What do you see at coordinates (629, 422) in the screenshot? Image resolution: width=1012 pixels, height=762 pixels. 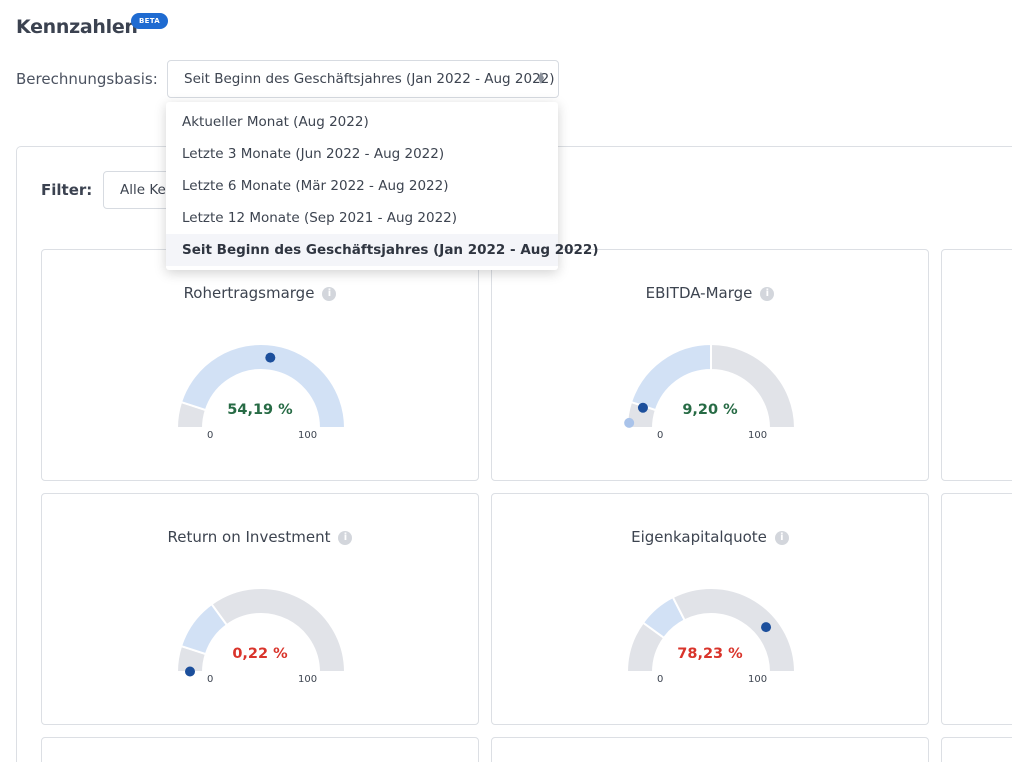 I see `gauge-marker-secondary` at bounding box center [629, 422].